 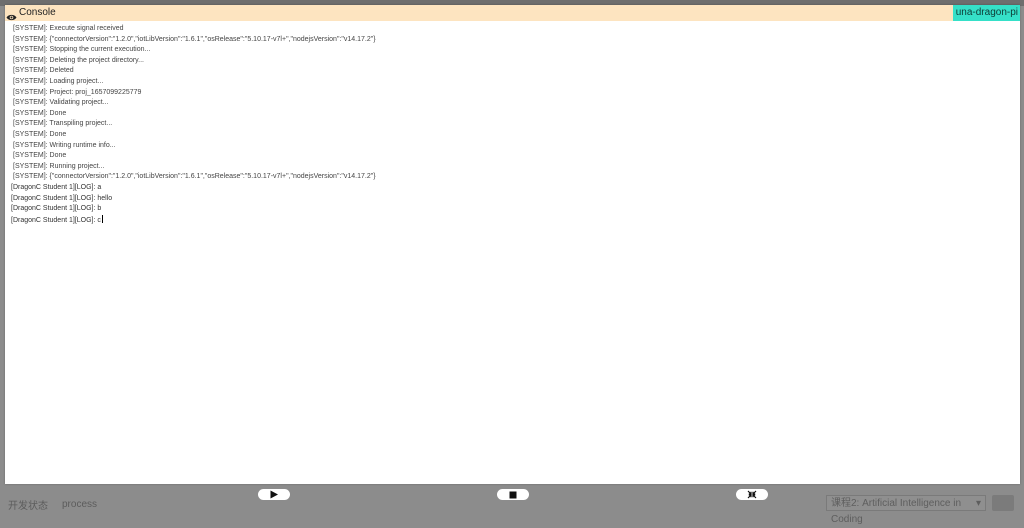 What do you see at coordinates (52, 504) in the screenshot?
I see `background-status: 开发状态 process` at bounding box center [52, 504].